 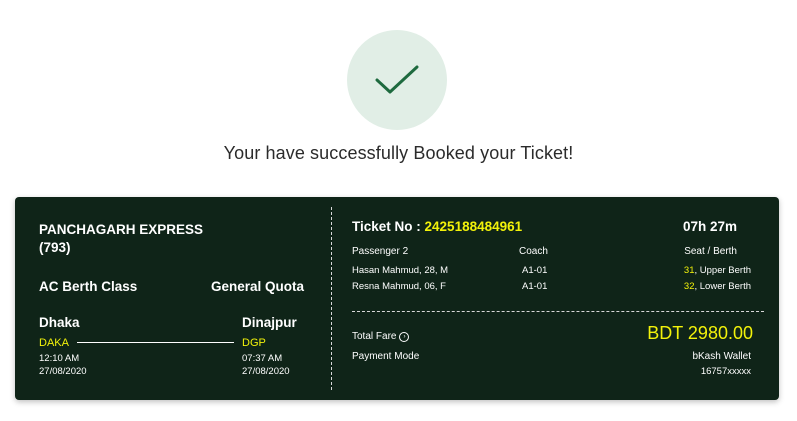 What do you see at coordinates (380, 251) in the screenshot?
I see `passenger-header: Passenger 2` at bounding box center [380, 251].